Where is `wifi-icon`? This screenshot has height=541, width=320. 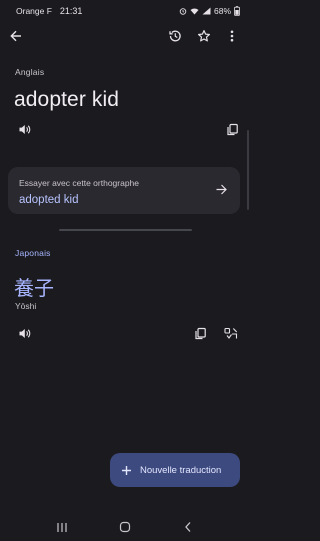
wifi-icon is located at coordinates (194, 11).